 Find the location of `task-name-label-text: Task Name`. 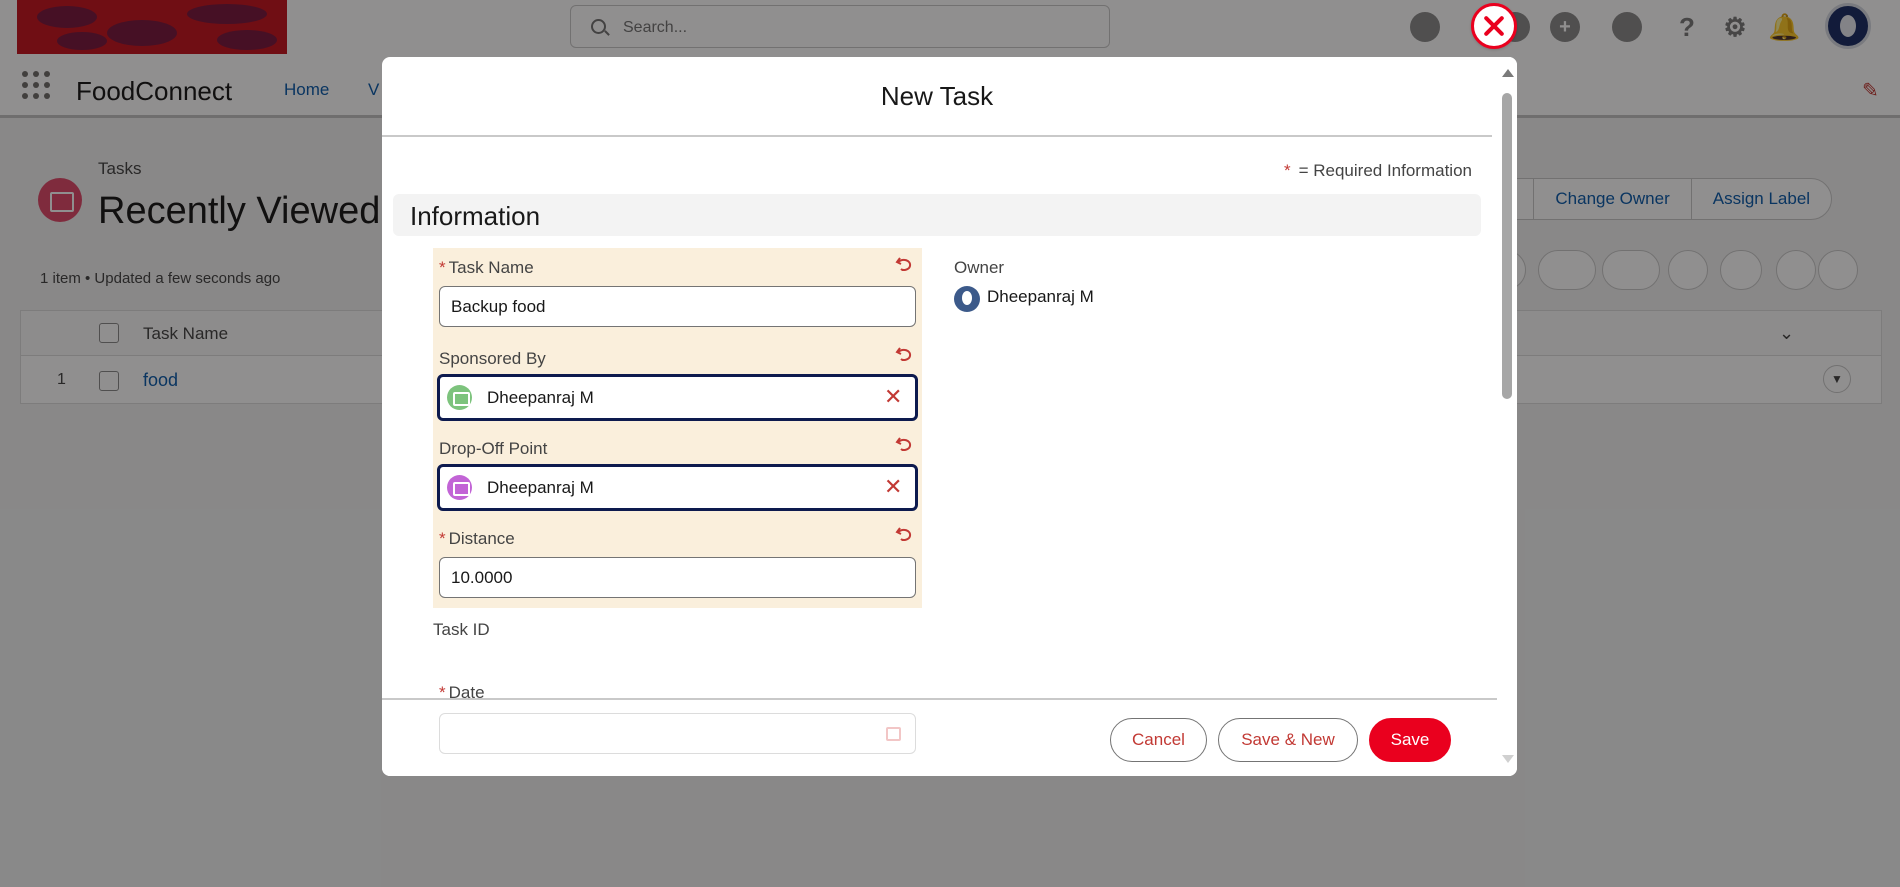

task-name-label-text: Task Name is located at coordinates (491, 267).